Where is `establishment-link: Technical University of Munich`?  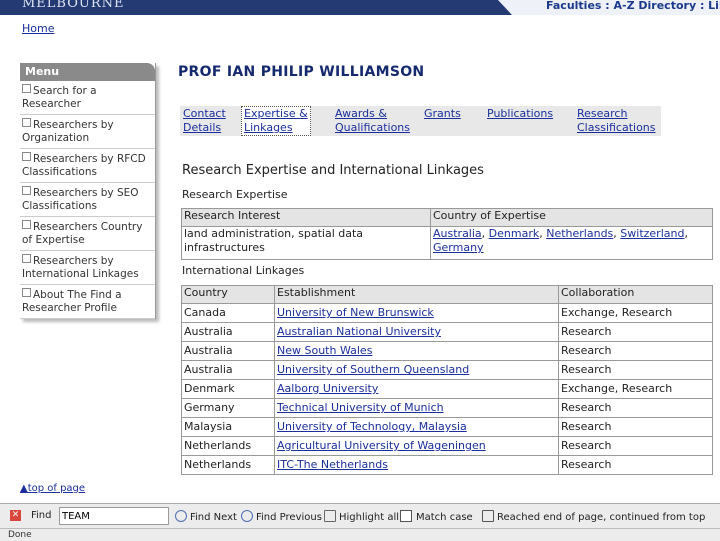 establishment-link: Technical University of Munich is located at coordinates (360, 407).